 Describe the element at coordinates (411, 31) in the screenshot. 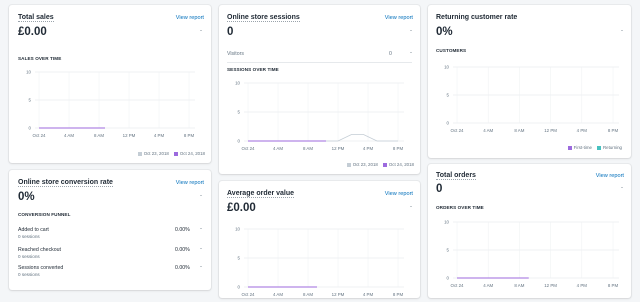

I see `sessions-change: -` at that location.